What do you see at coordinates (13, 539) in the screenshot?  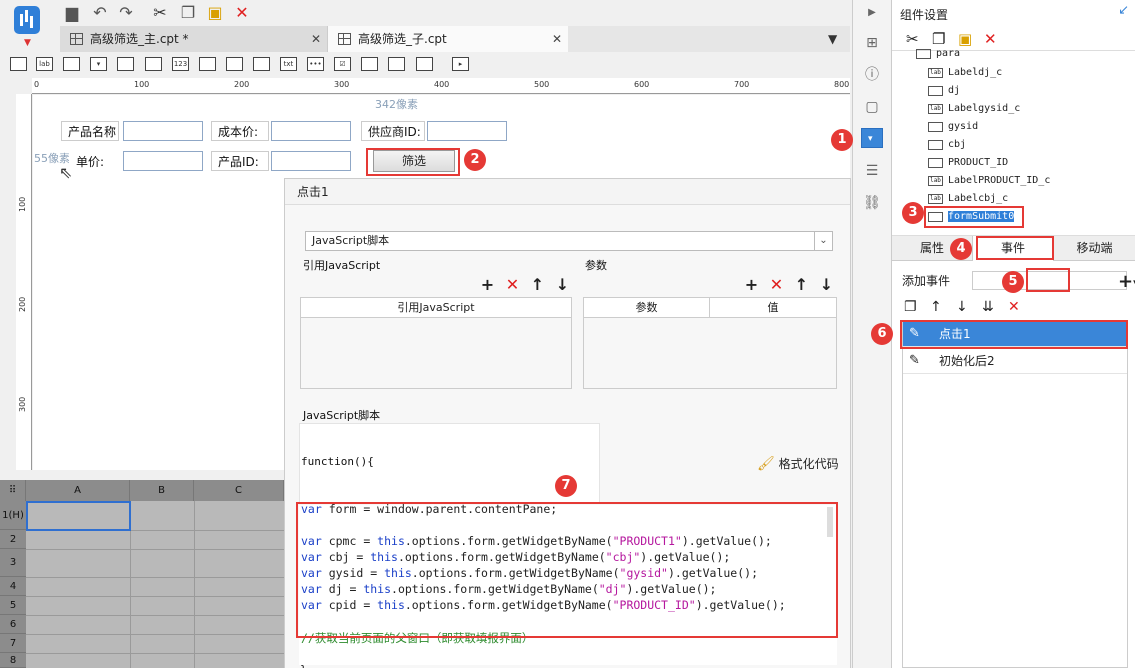 I see `row-header: 2` at bounding box center [13, 539].